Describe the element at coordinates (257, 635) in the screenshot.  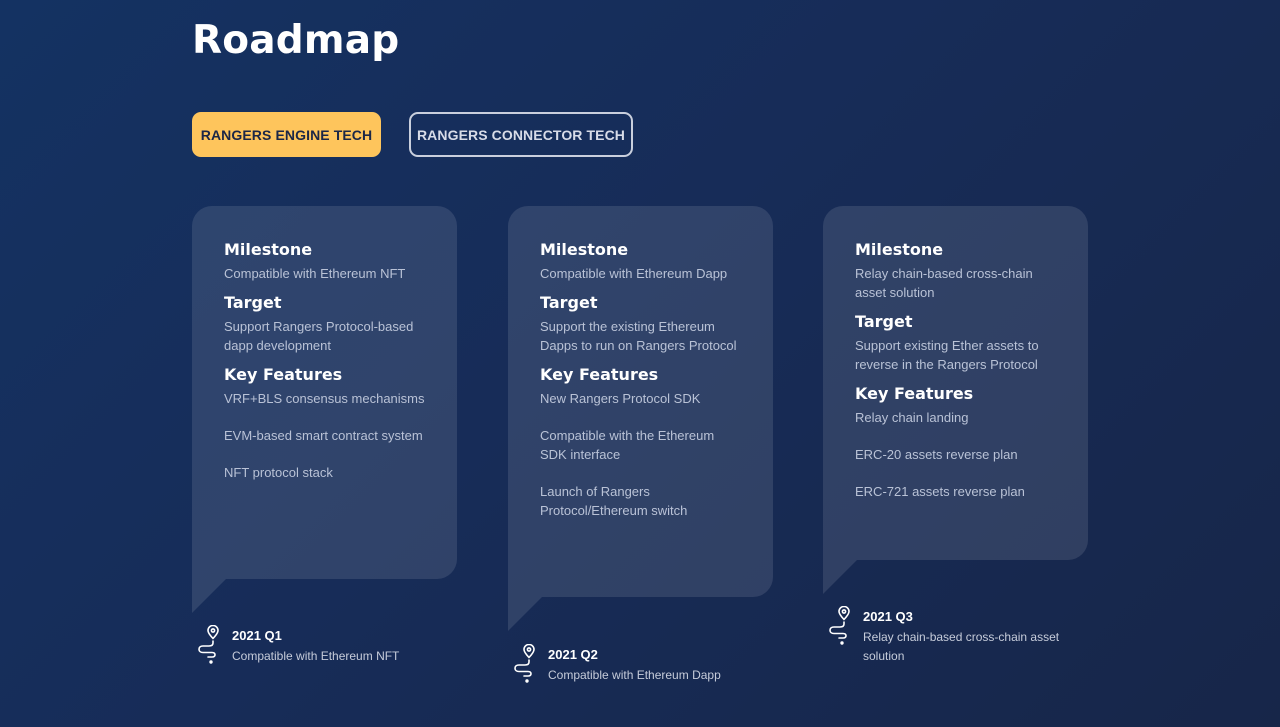
I see `quarter-label: 2021 Q1` at that location.